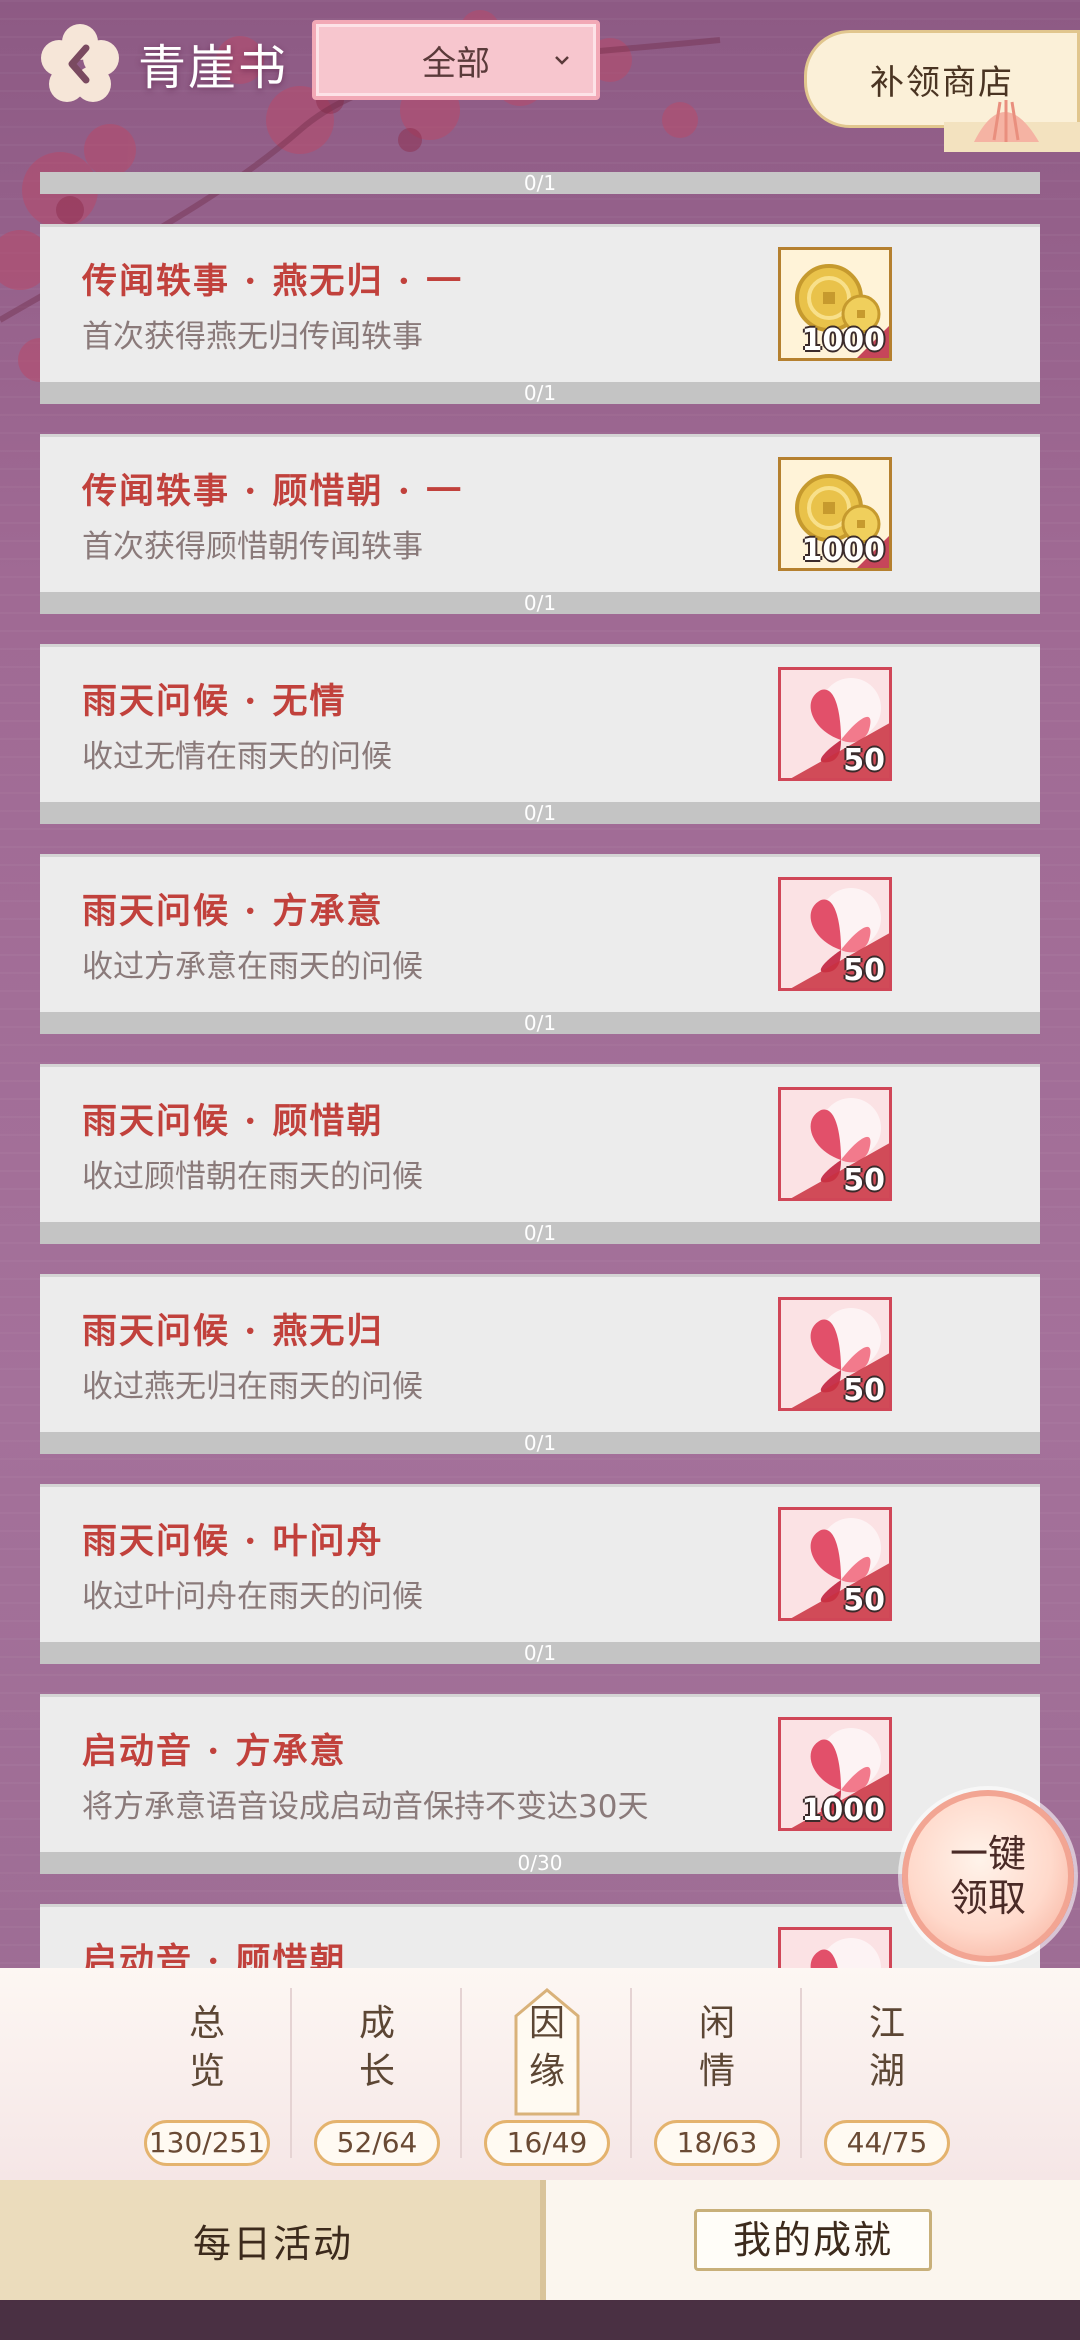  I want to click on back-button, so click(80, 64).